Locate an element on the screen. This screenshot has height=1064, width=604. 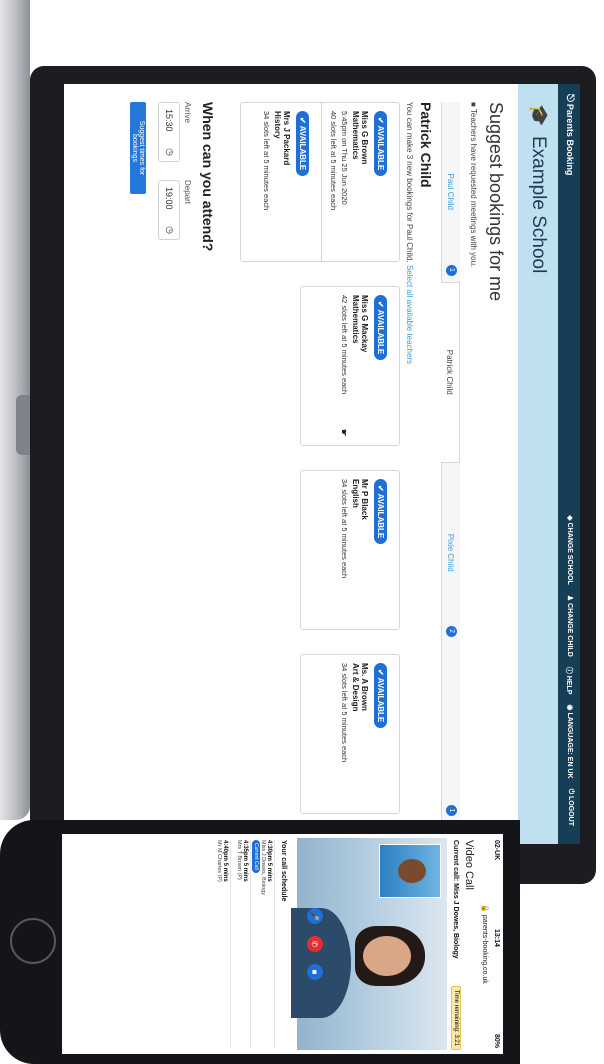
depart-time-input: 19:00 ◷ is located at coordinates (169, 210).